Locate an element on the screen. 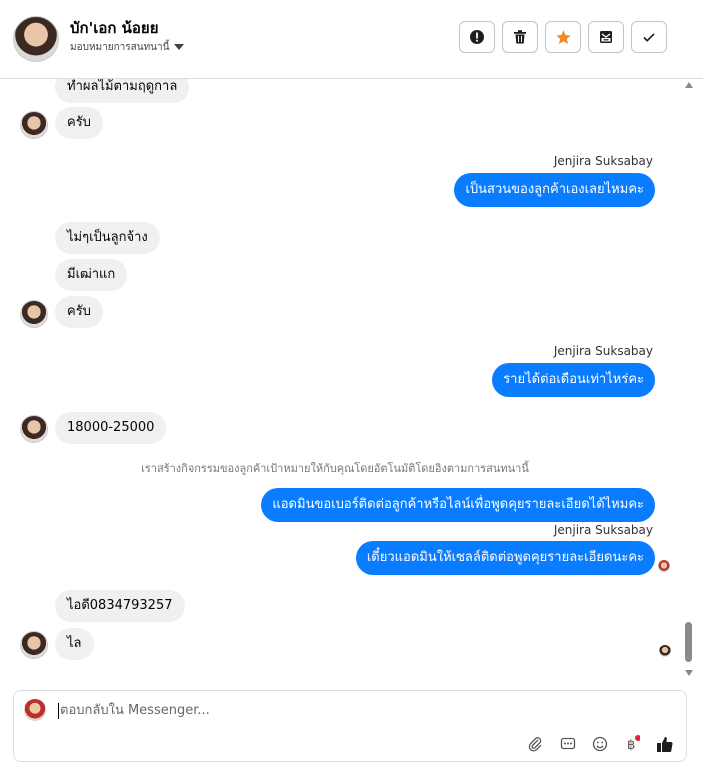 The image size is (703, 762). scroll-up-arrow-icon is located at coordinates (689, 85).